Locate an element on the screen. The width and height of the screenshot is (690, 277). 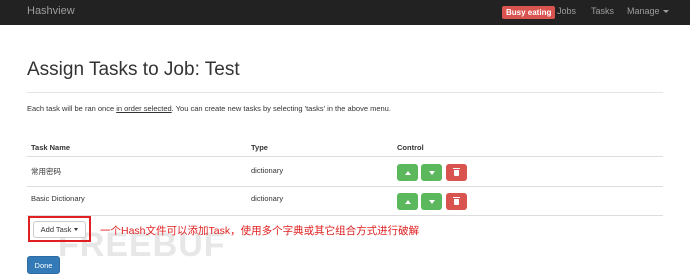
description-emphasis: in order selected is located at coordinates (144, 108).